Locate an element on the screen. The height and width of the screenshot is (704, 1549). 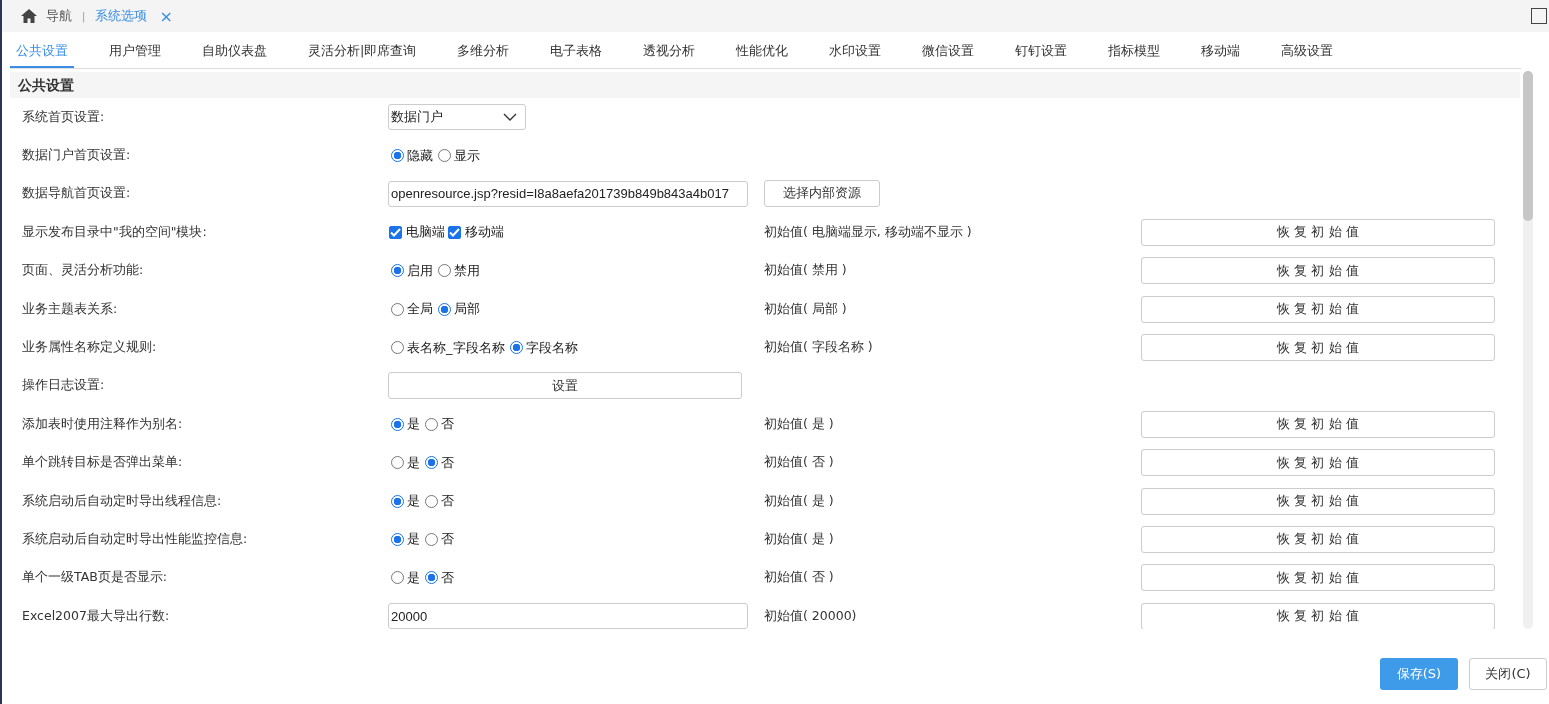
option-label: 禁用 is located at coordinates (467, 270).